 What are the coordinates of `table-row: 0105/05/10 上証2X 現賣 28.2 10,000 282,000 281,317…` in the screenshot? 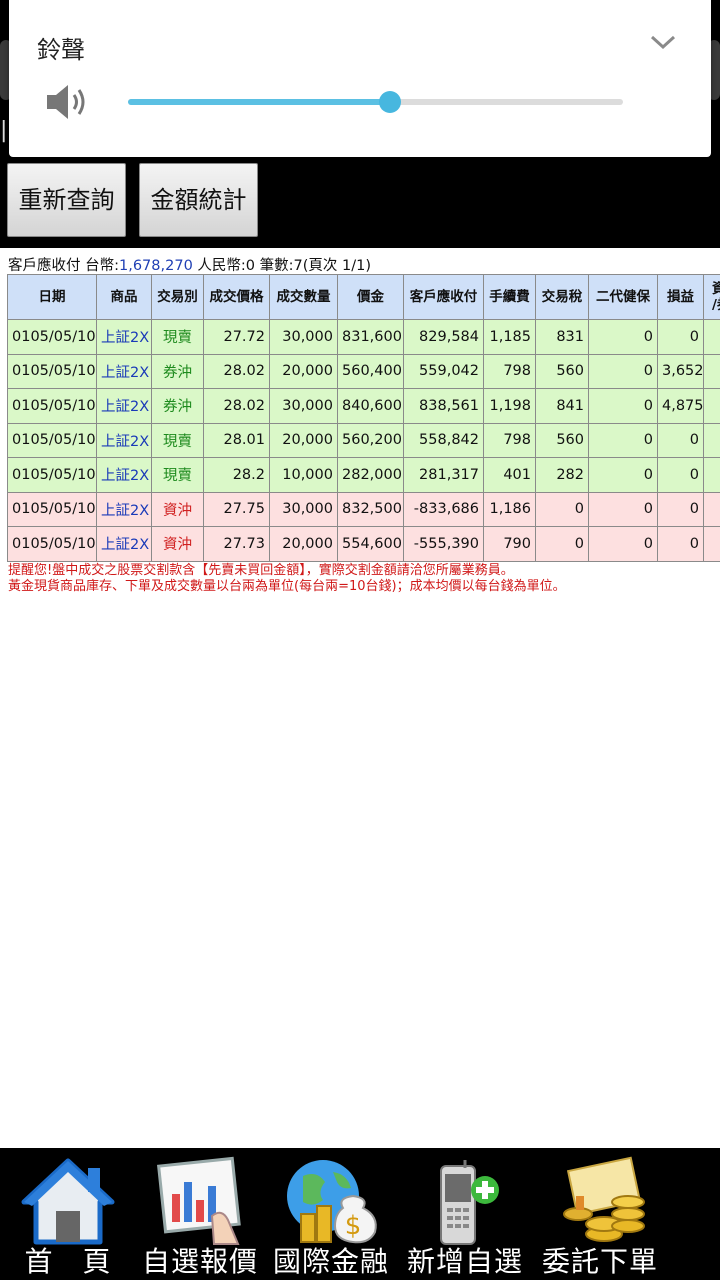 It's located at (363, 475).